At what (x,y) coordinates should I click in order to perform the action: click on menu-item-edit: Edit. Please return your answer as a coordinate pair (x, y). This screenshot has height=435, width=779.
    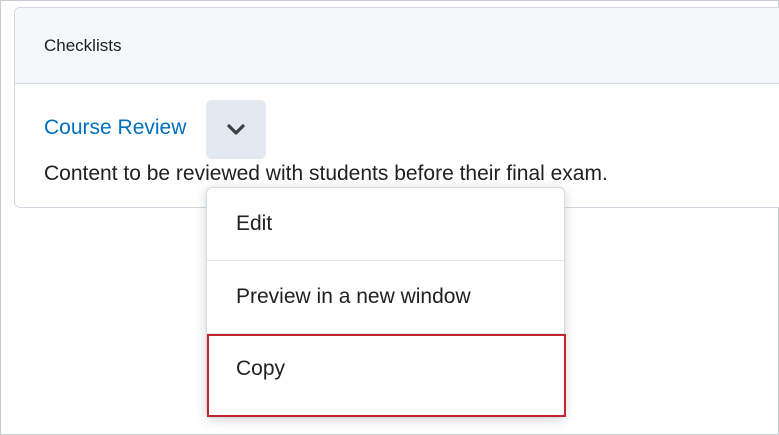
    Looking at the image, I should click on (385, 224).